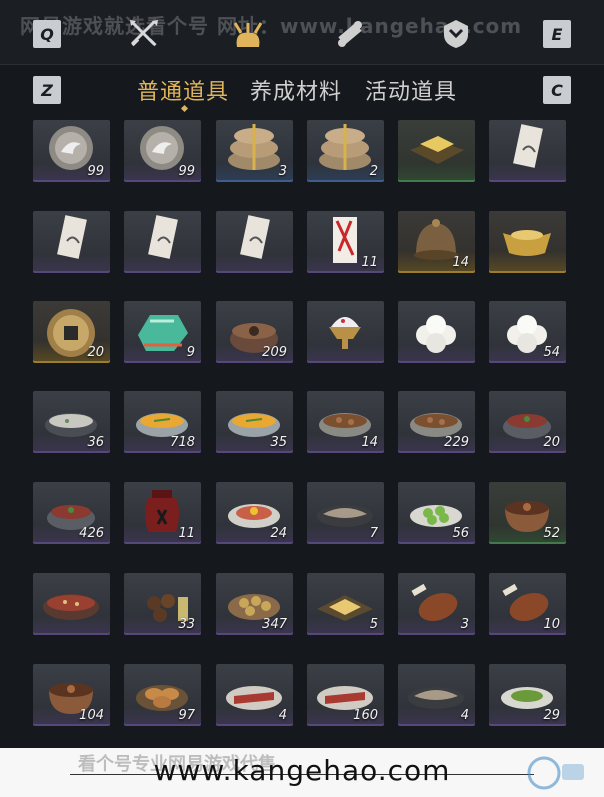 The image size is (604, 797). I want to click on item-count: 426, so click(91, 533).